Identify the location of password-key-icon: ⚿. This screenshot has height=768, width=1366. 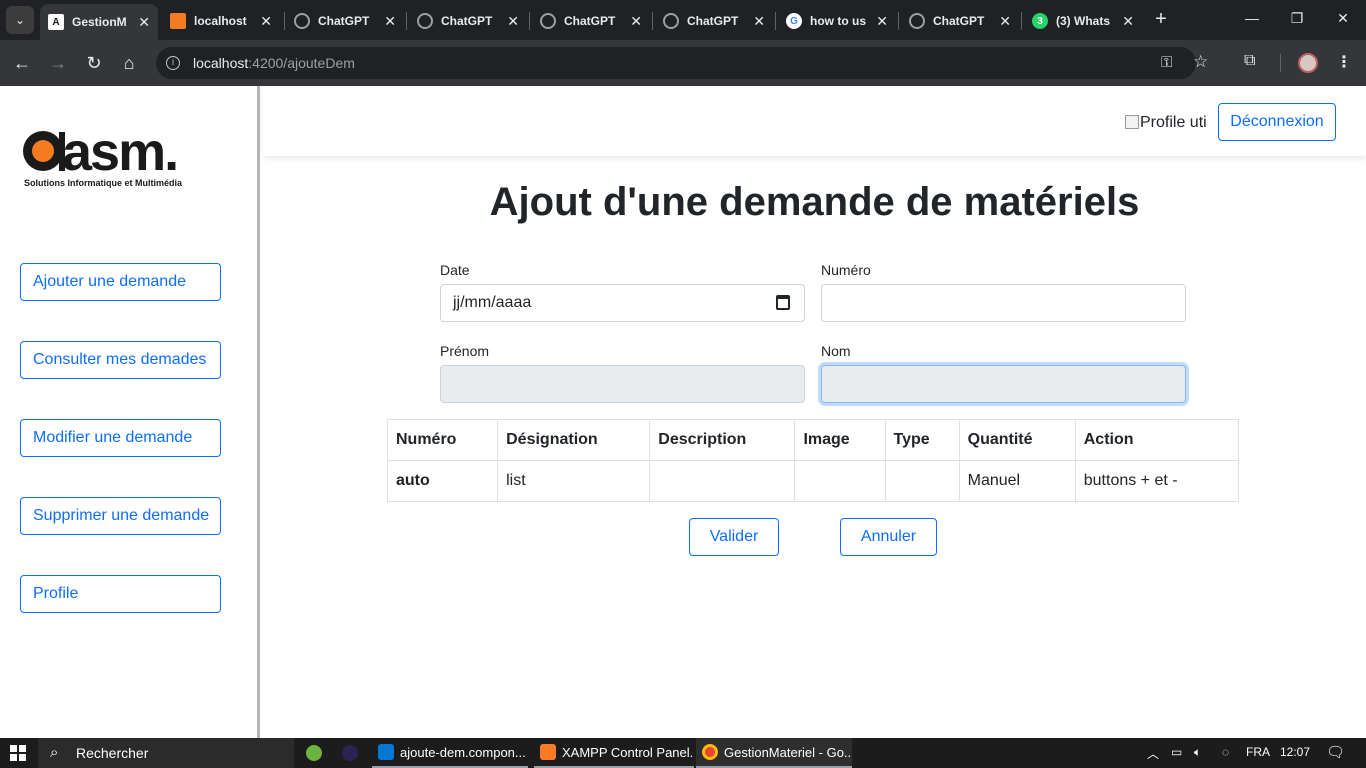
(1166, 62).